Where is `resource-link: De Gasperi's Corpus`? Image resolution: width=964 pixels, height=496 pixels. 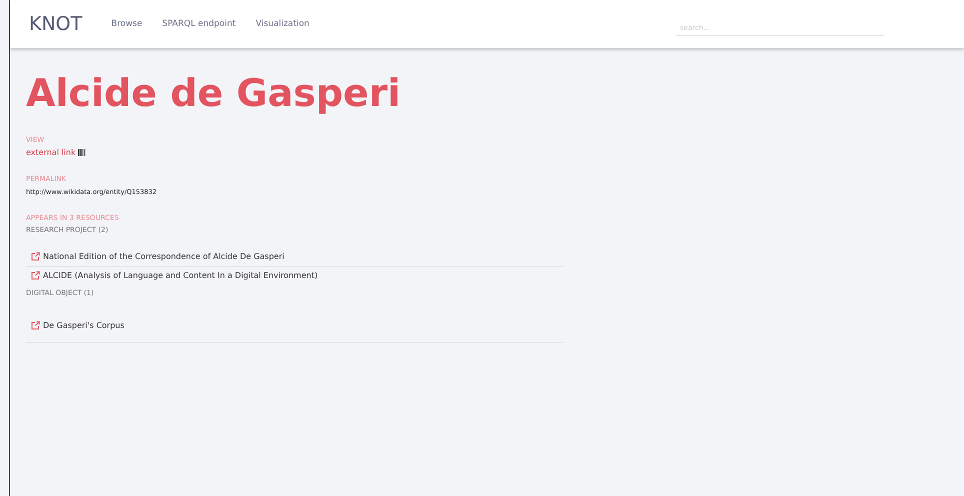 resource-link: De Gasperi's Corpus is located at coordinates (83, 325).